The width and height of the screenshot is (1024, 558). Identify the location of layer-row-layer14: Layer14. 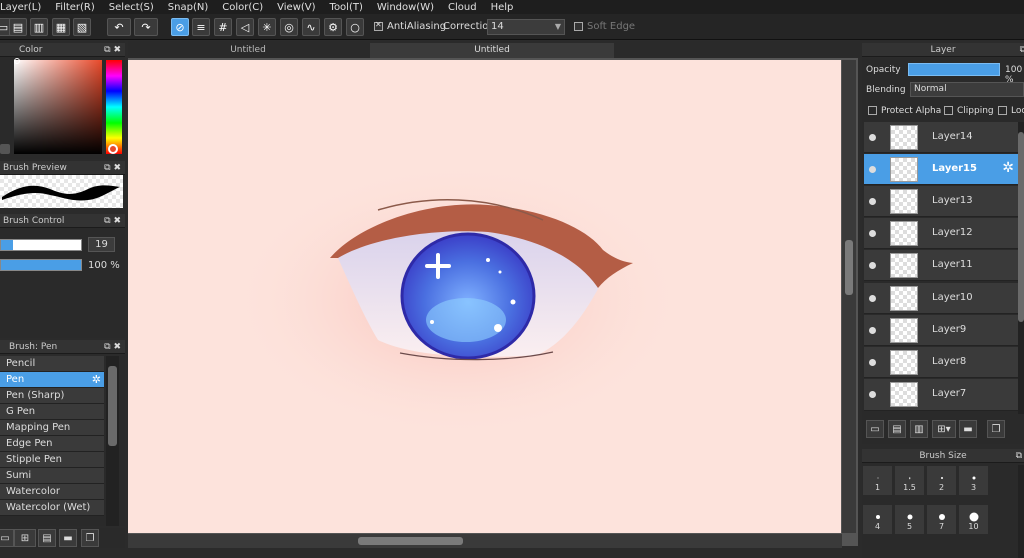
(941, 137).